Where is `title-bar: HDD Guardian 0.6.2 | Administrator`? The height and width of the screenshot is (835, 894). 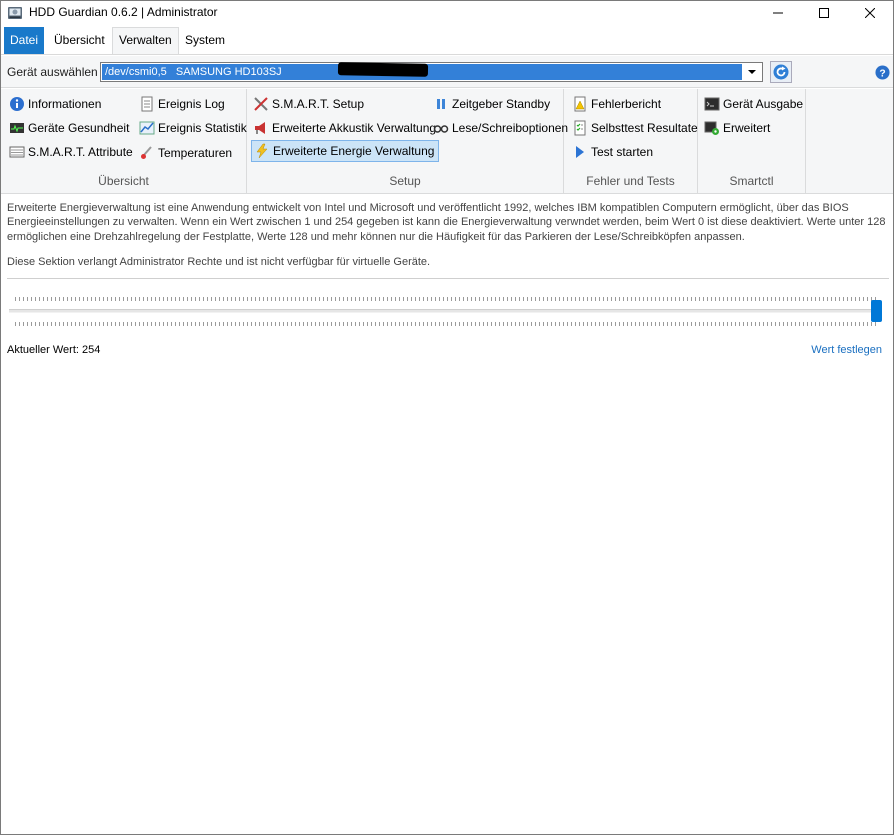
title-bar: HDD Guardian 0.6.2 | Administrator is located at coordinates (447, 13).